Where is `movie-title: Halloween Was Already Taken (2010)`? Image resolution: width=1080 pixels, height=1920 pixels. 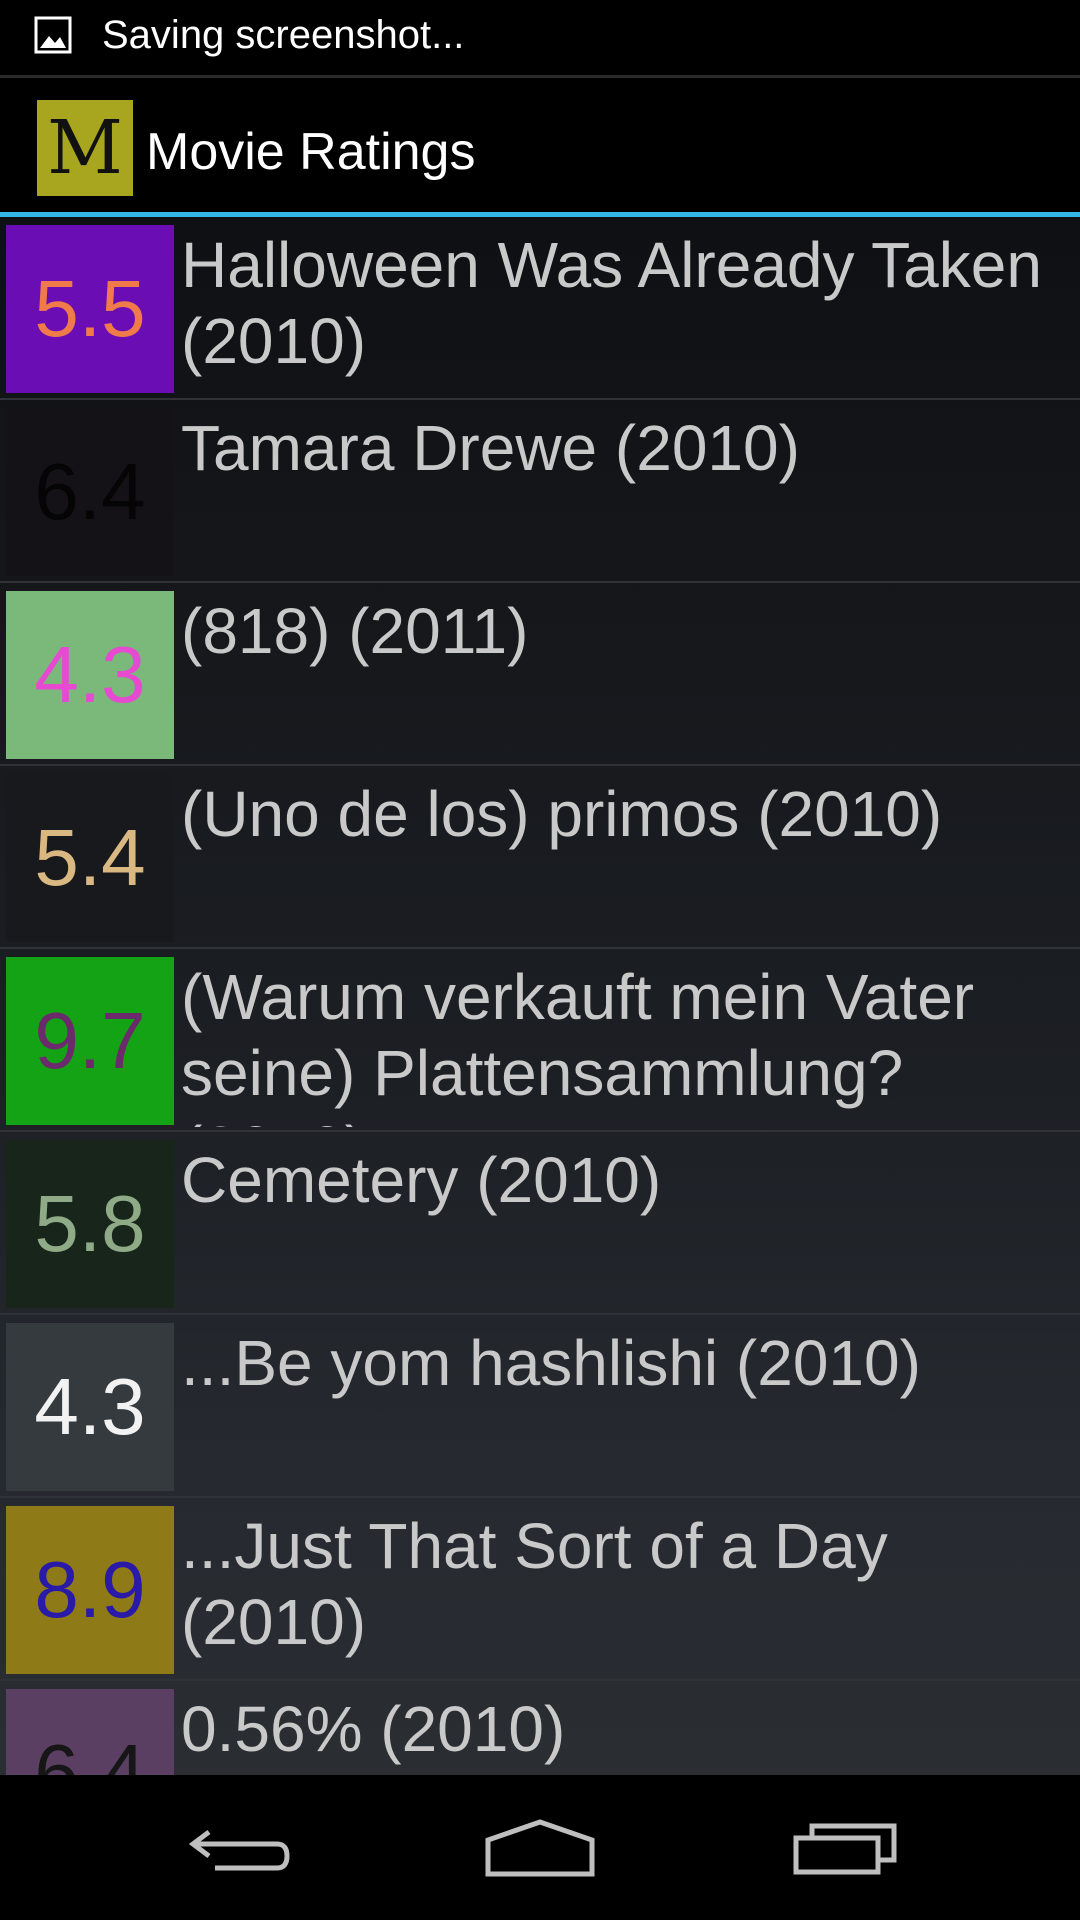 movie-title: Halloween Was Already Taken (2010) is located at coordinates (611, 303).